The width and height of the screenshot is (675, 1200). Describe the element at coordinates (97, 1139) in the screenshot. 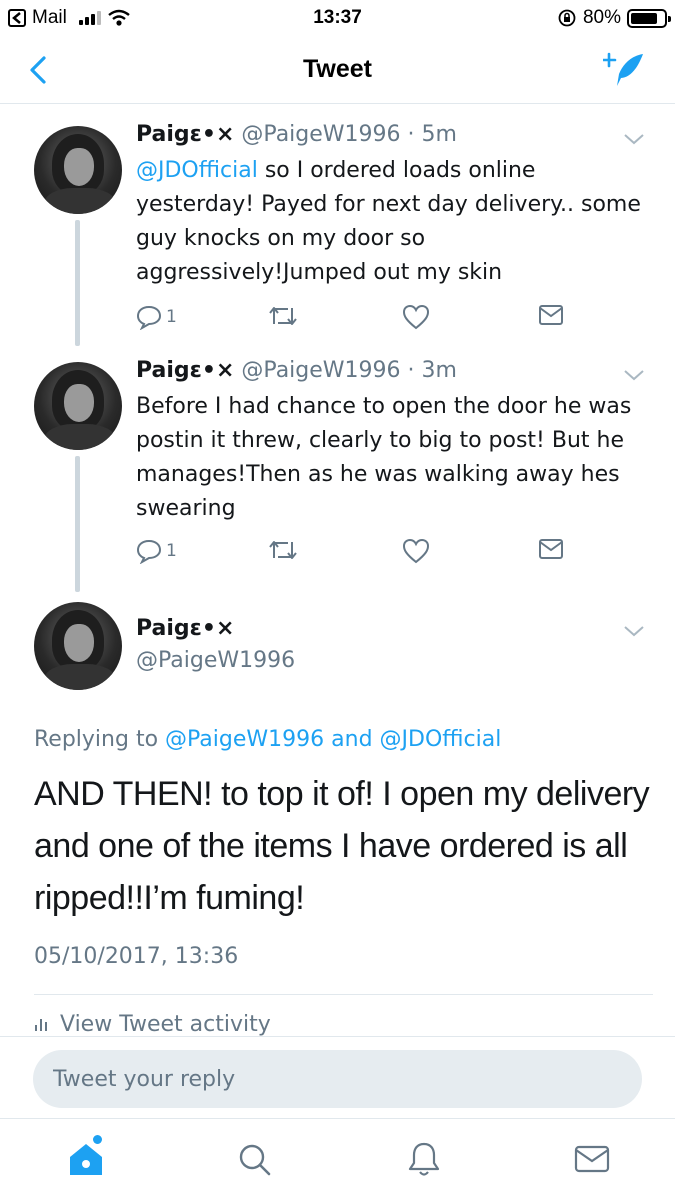

I see `new-tweets-dot` at that location.